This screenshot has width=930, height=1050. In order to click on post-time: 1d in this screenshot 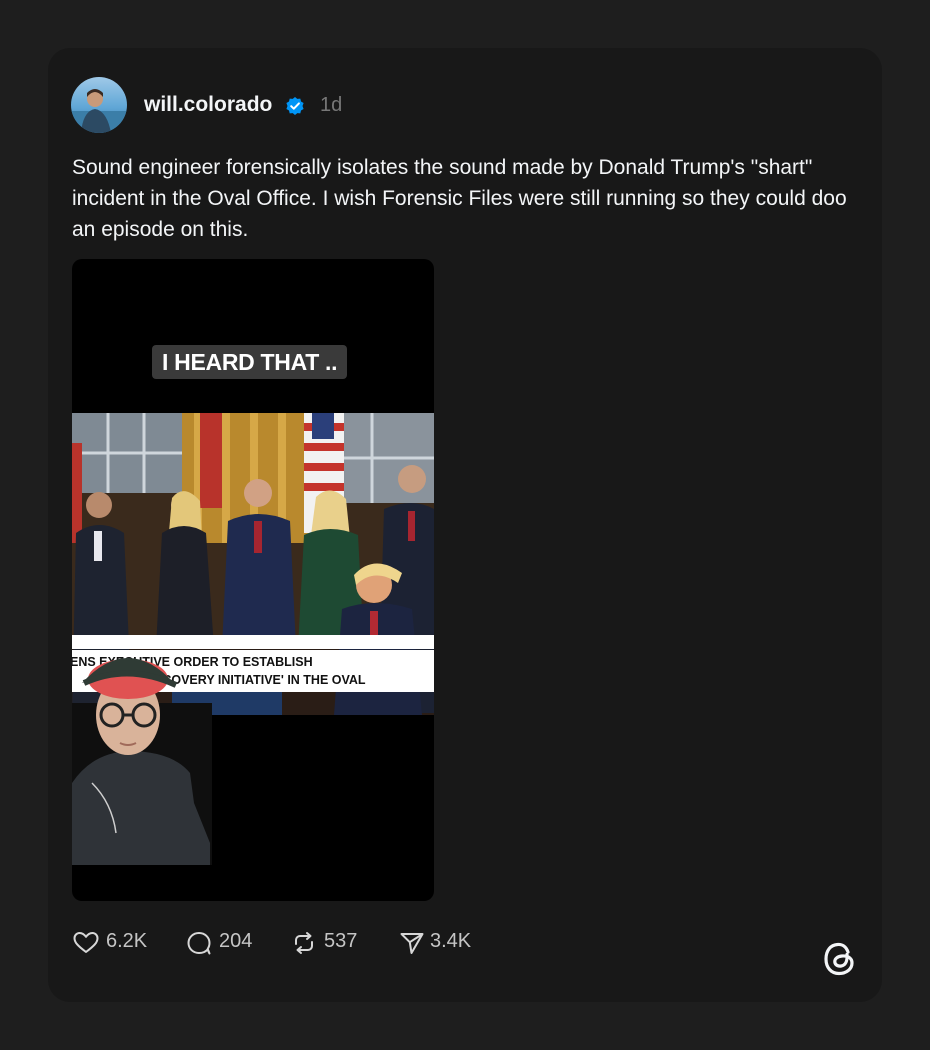, I will do `click(331, 105)`.